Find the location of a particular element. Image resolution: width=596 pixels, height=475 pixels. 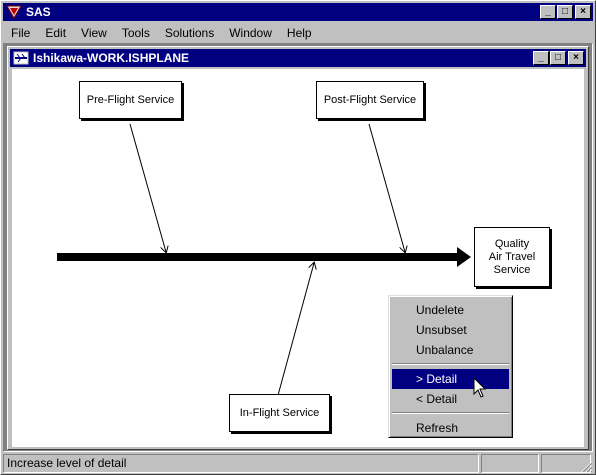

sas-logo-icon is located at coordinates (14, 12).